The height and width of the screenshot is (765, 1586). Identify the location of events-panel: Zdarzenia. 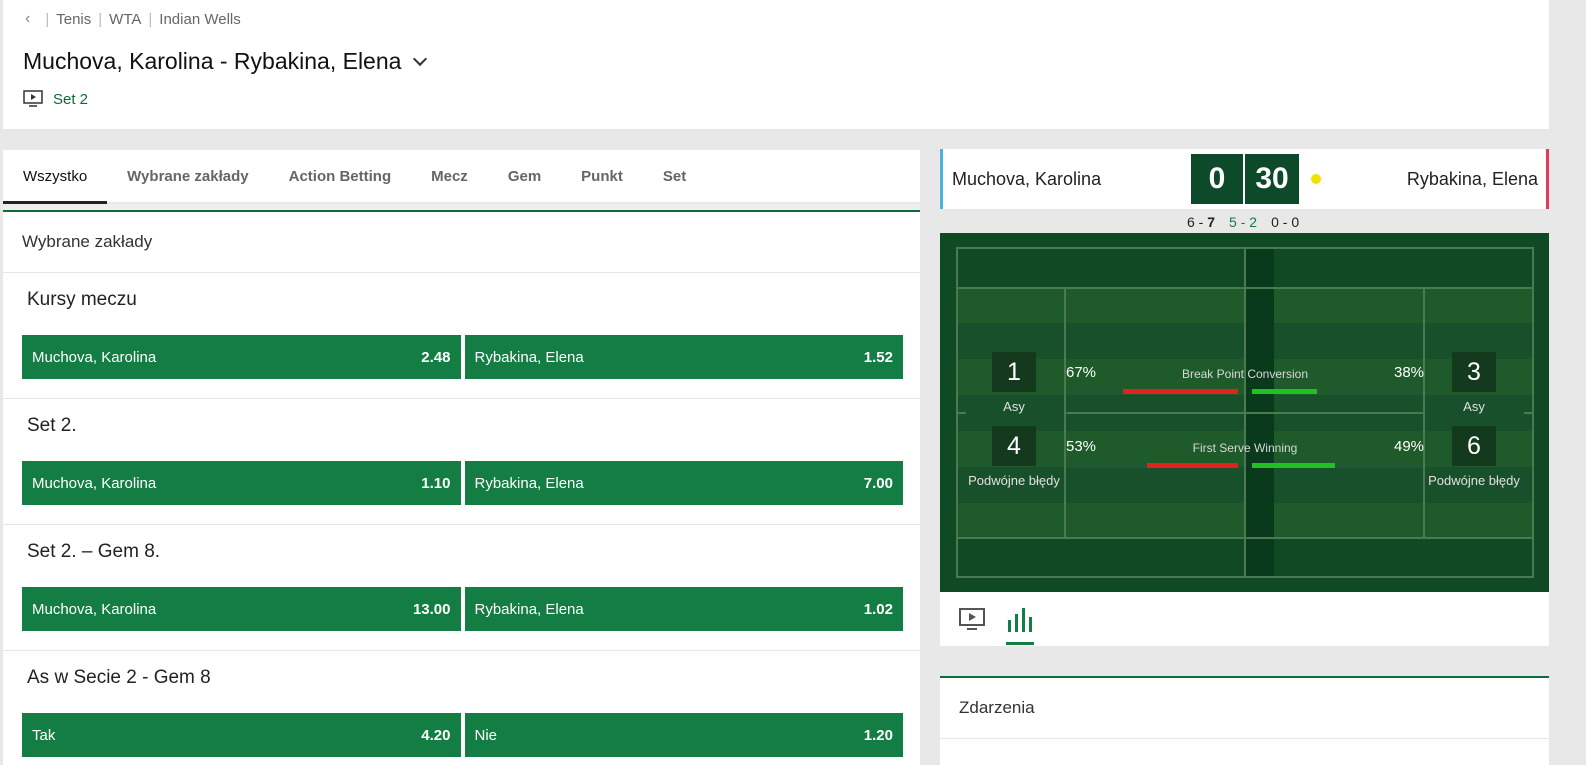
(1244, 720).